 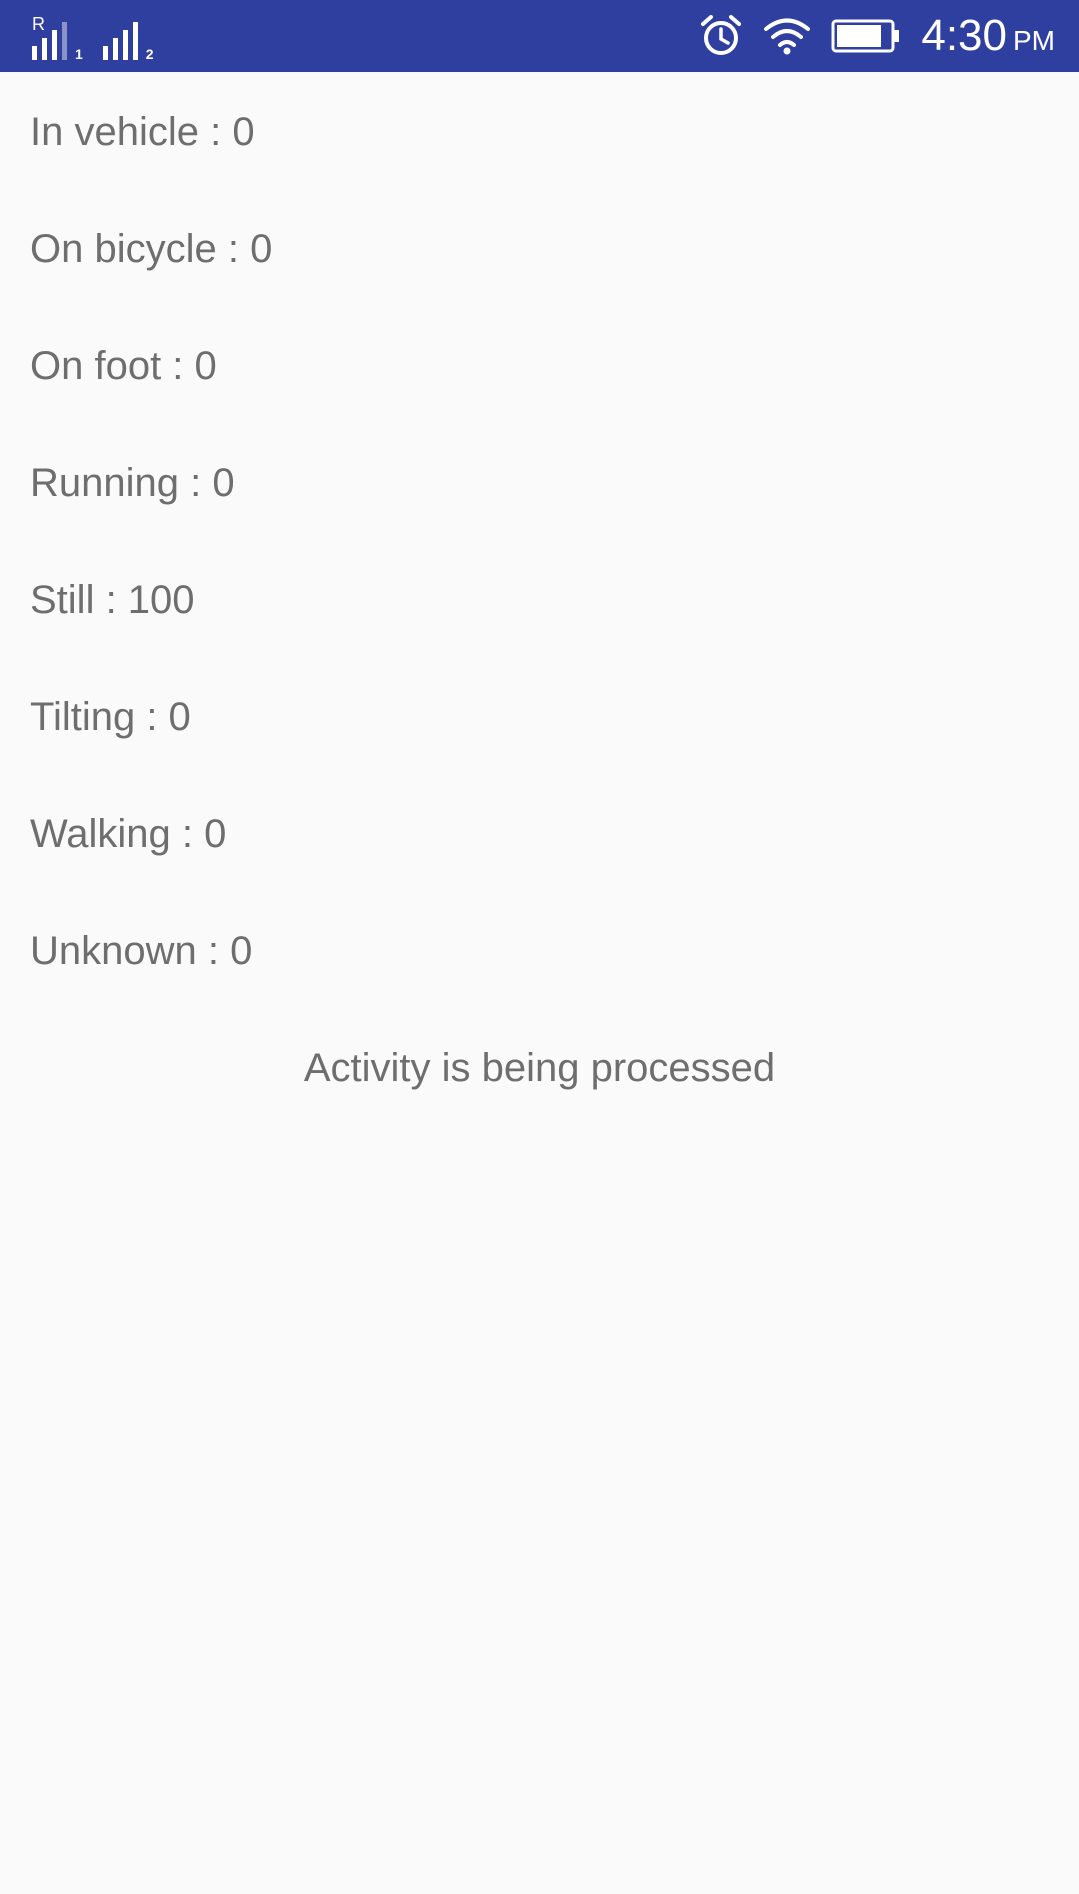 What do you see at coordinates (721, 35) in the screenshot?
I see `alarm-icon` at bounding box center [721, 35].